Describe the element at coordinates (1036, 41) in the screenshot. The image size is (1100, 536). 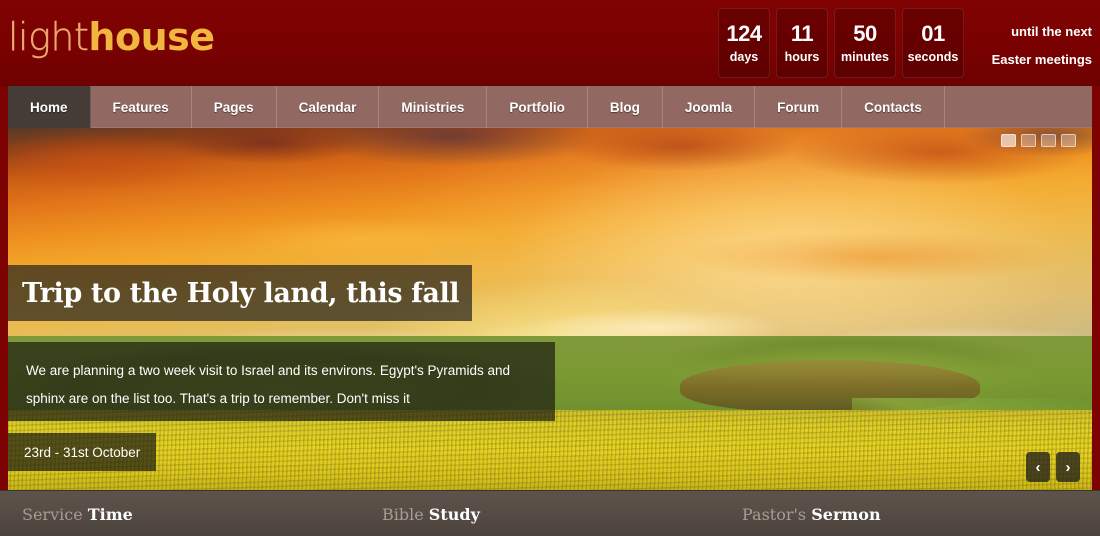
I see `countdown-caption: until the next Easter meetings` at that location.